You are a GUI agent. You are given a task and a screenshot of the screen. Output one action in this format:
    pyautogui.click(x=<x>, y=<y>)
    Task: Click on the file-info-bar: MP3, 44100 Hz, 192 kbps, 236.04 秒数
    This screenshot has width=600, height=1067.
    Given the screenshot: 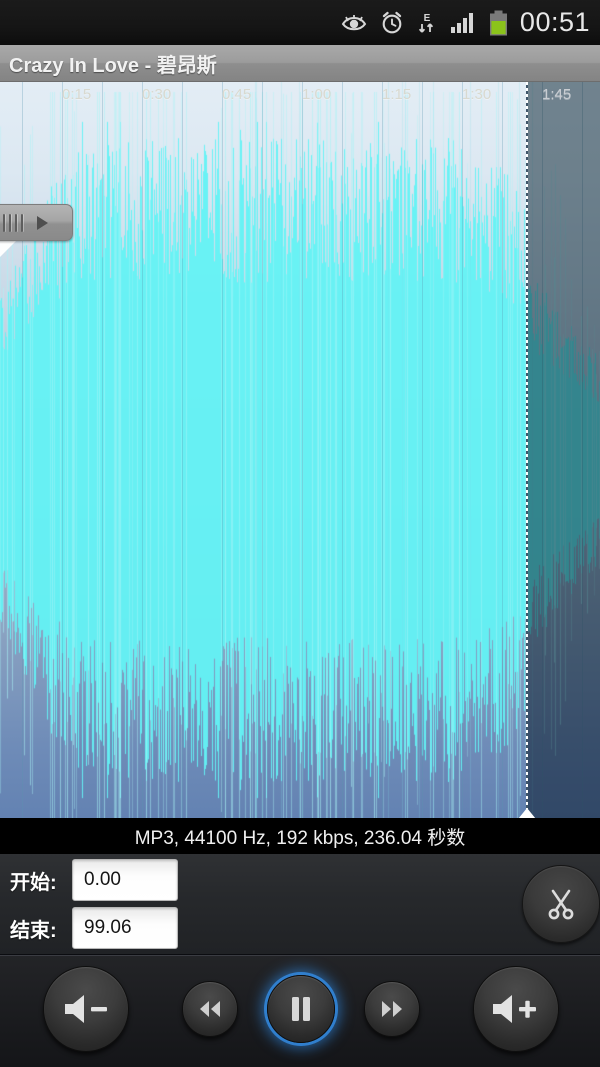 What is the action you would take?
    pyautogui.click(x=300, y=836)
    